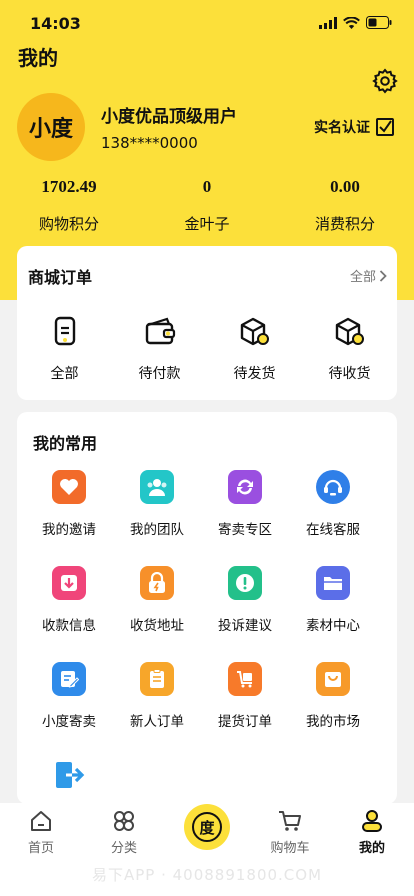  Describe the element at coordinates (157, 722) in the screenshot. I see `grid-label: 新人订单` at that location.